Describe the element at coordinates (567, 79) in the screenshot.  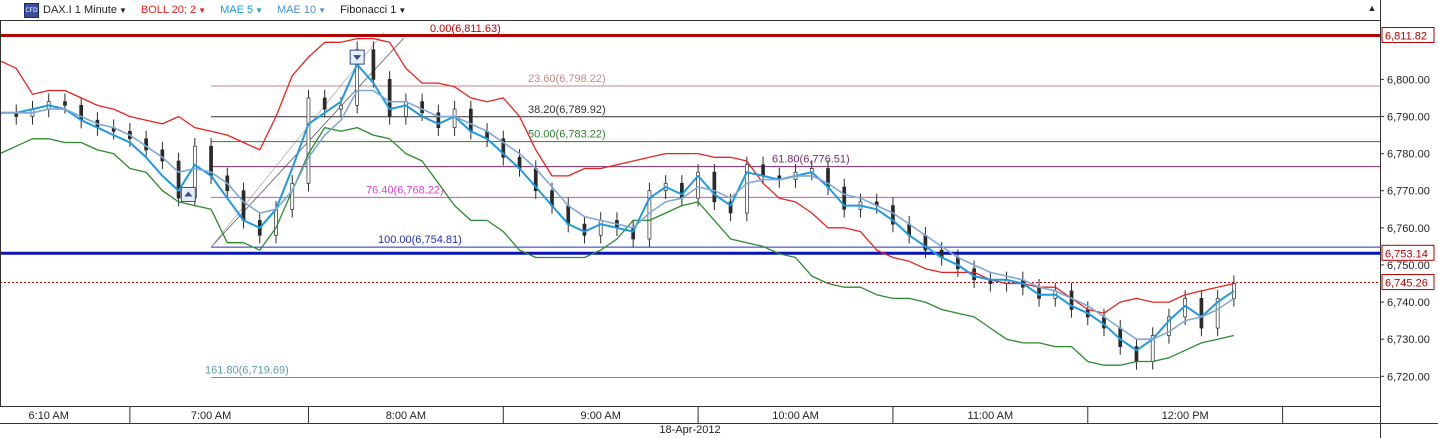
I see `fib-level-label: 23.60(6,798.22)` at that location.